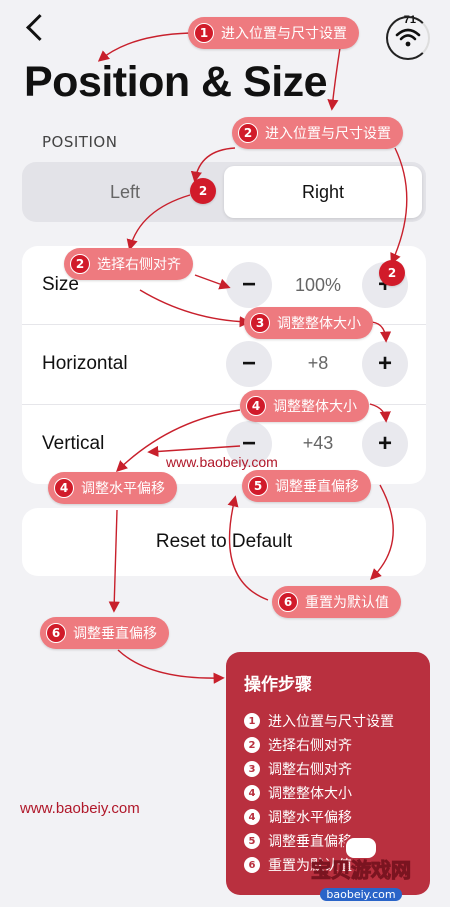 Image resolution: width=450 pixels, height=907 pixels. I want to click on annotation-badge: 6 调整垂直偏移, so click(104, 633).